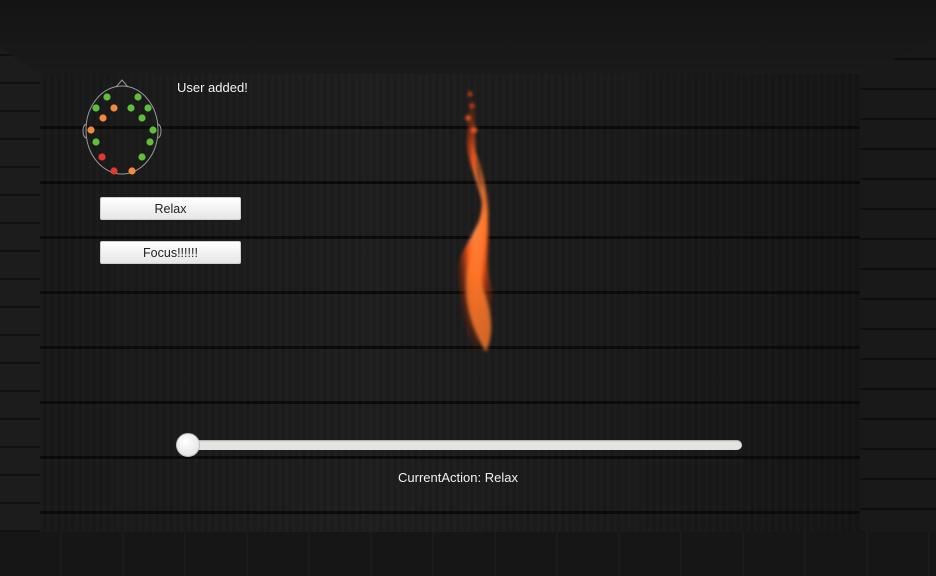  What do you see at coordinates (468, 554) in the screenshot?
I see `floor` at bounding box center [468, 554].